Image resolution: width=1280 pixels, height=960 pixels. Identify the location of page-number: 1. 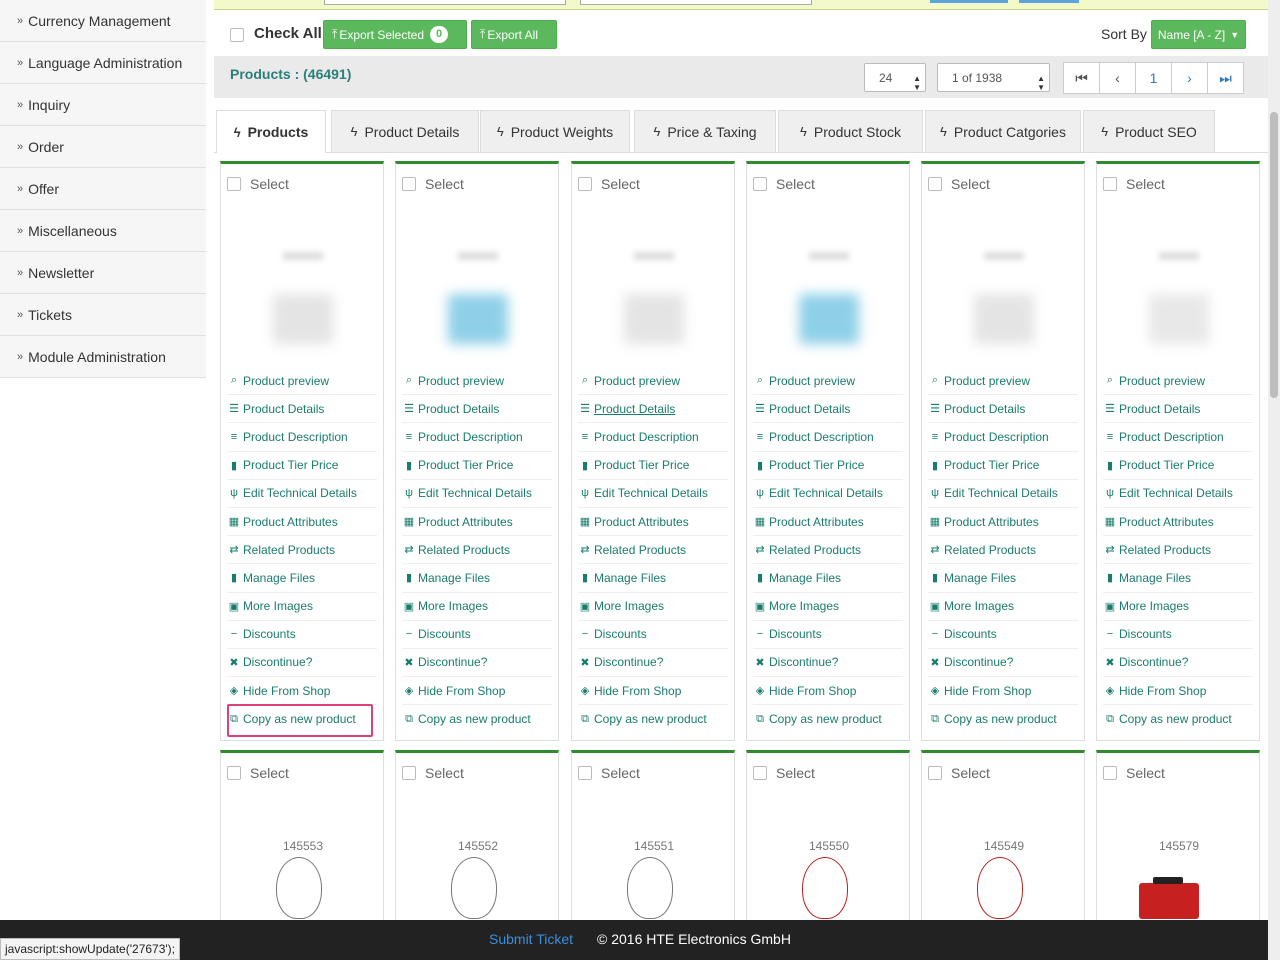
(1153, 78).